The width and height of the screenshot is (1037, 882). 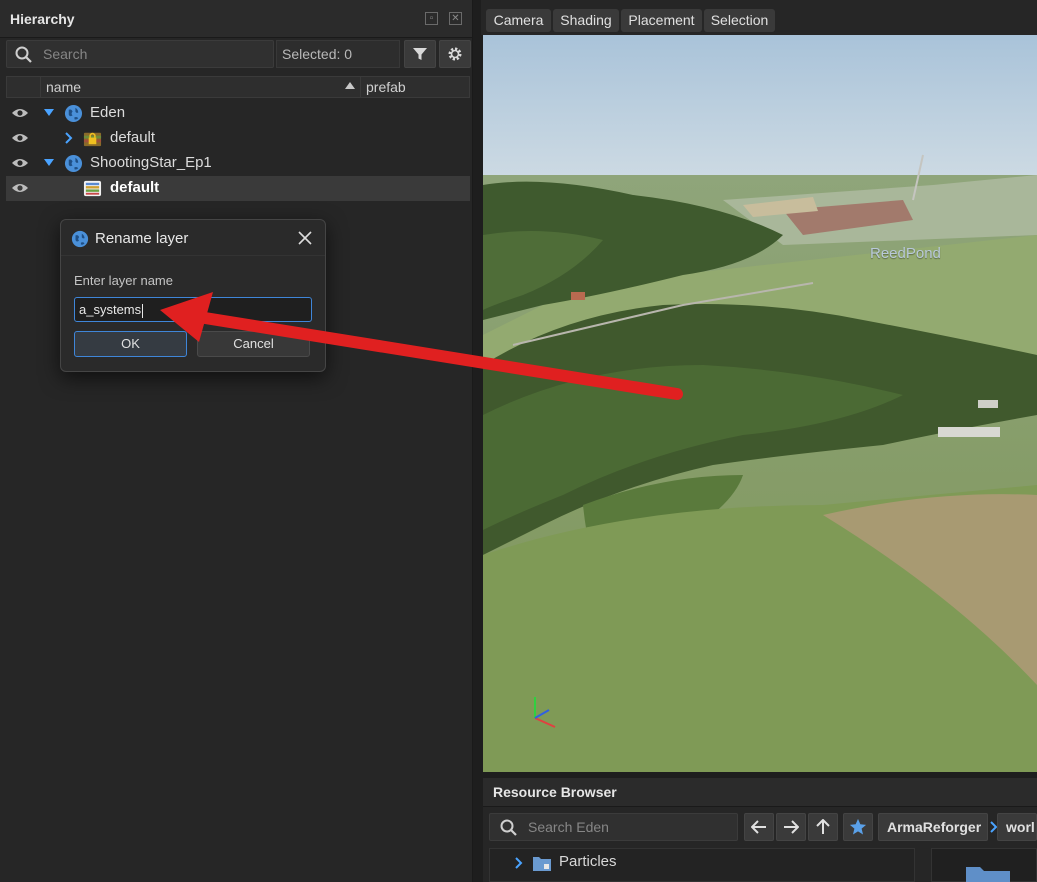 What do you see at coordinates (92, 188) in the screenshot?
I see `layer-stack-icon` at bounding box center [92, 188].